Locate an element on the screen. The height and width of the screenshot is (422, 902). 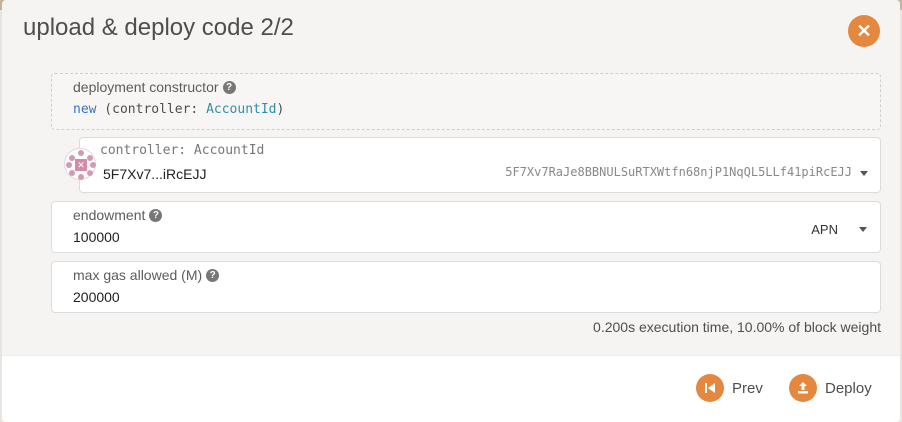
deploy-label: Deploy is located at coordinates (848, 388).